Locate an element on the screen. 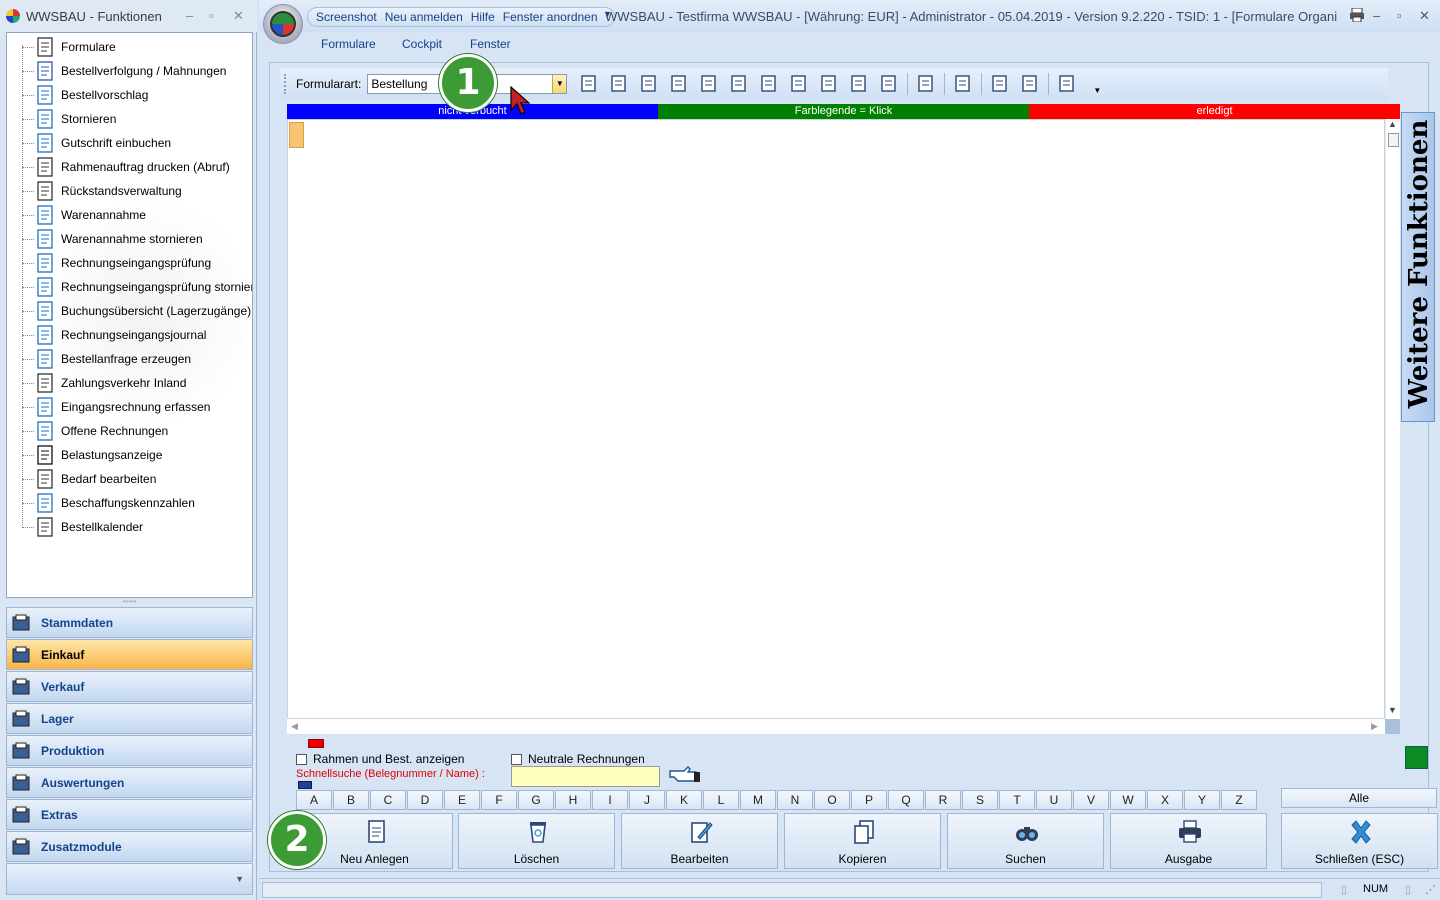  alpha-filter-y: Y is located at coordinates (1202, 800).